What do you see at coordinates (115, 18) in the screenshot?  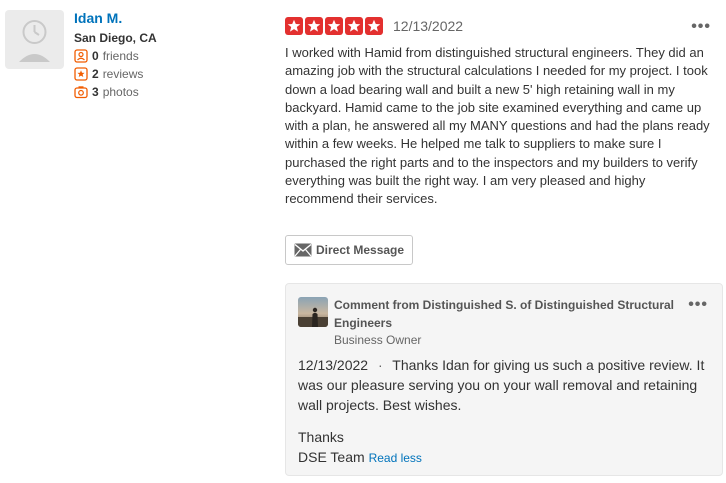 I see `user-name-link: Idan M.` at bounding box center [115, 18].